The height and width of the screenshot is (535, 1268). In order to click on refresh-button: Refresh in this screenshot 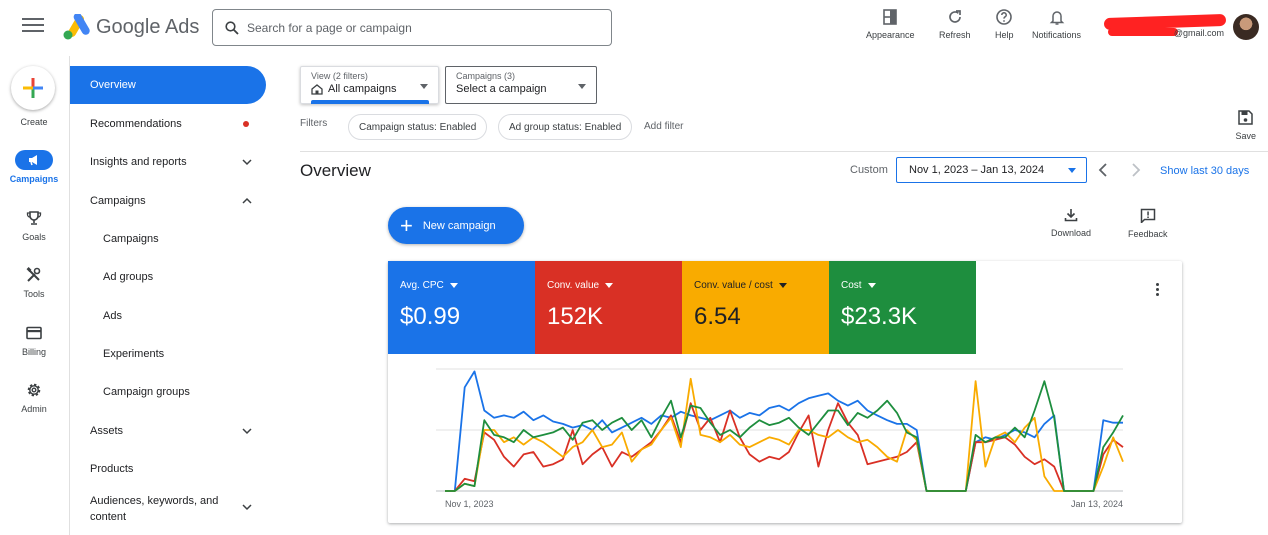, I will do `click(955, 24)`.